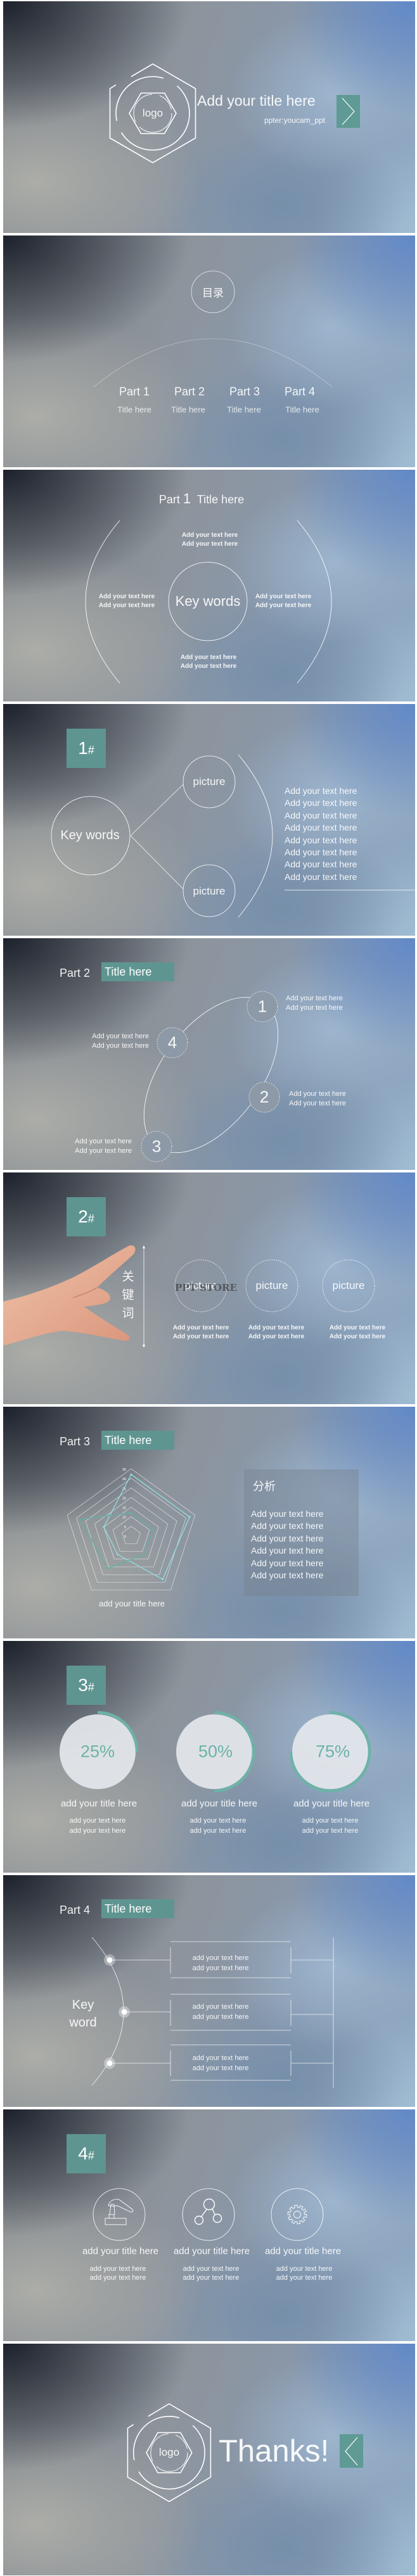 This screenshot has width=417, height=2576. I want to click on chart-title: add your title here, so click(131, 1604).